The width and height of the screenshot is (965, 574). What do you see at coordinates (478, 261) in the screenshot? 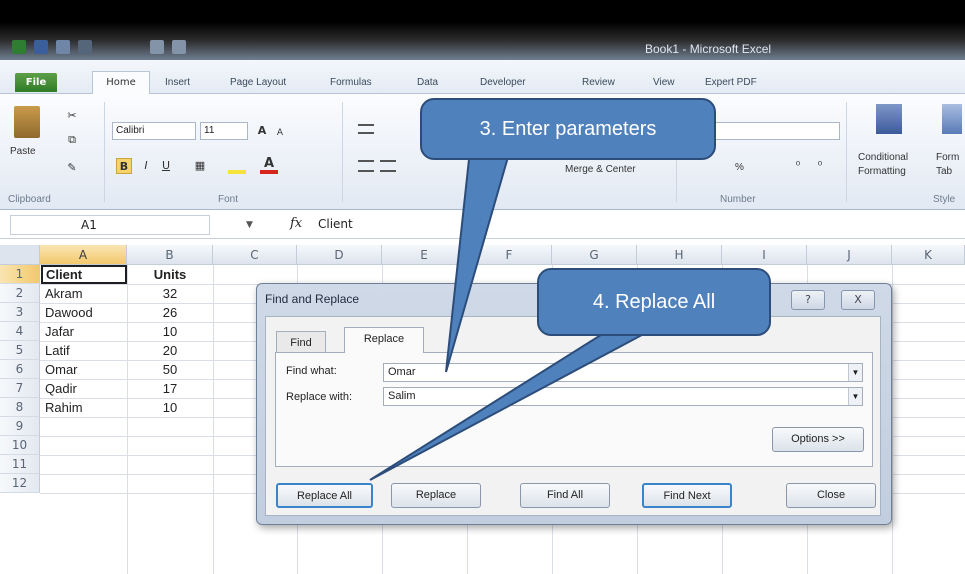
I see `callout-tail-step3` at bounding box center [478, 261].